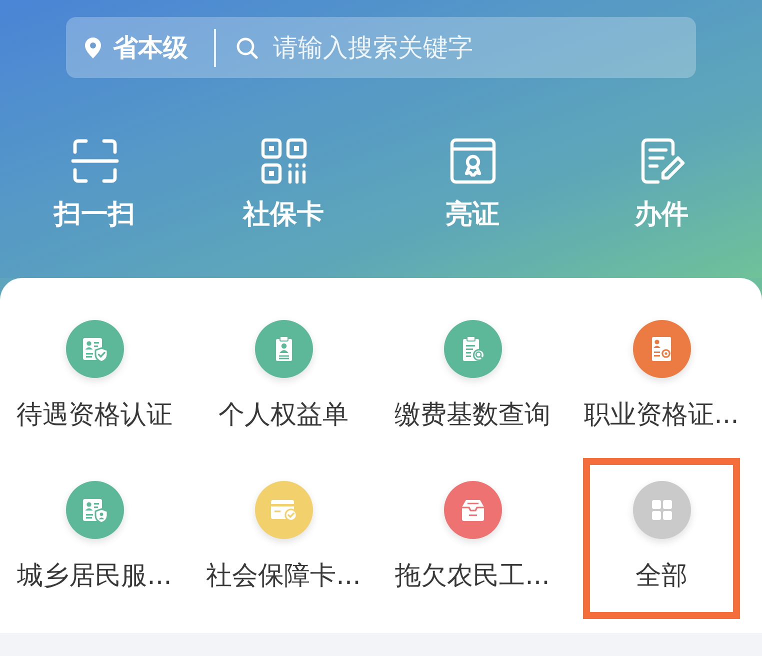  Describe the element at coordinates (283, 377) in the screenshot. I see `service-button: 个人权益单` at that location.